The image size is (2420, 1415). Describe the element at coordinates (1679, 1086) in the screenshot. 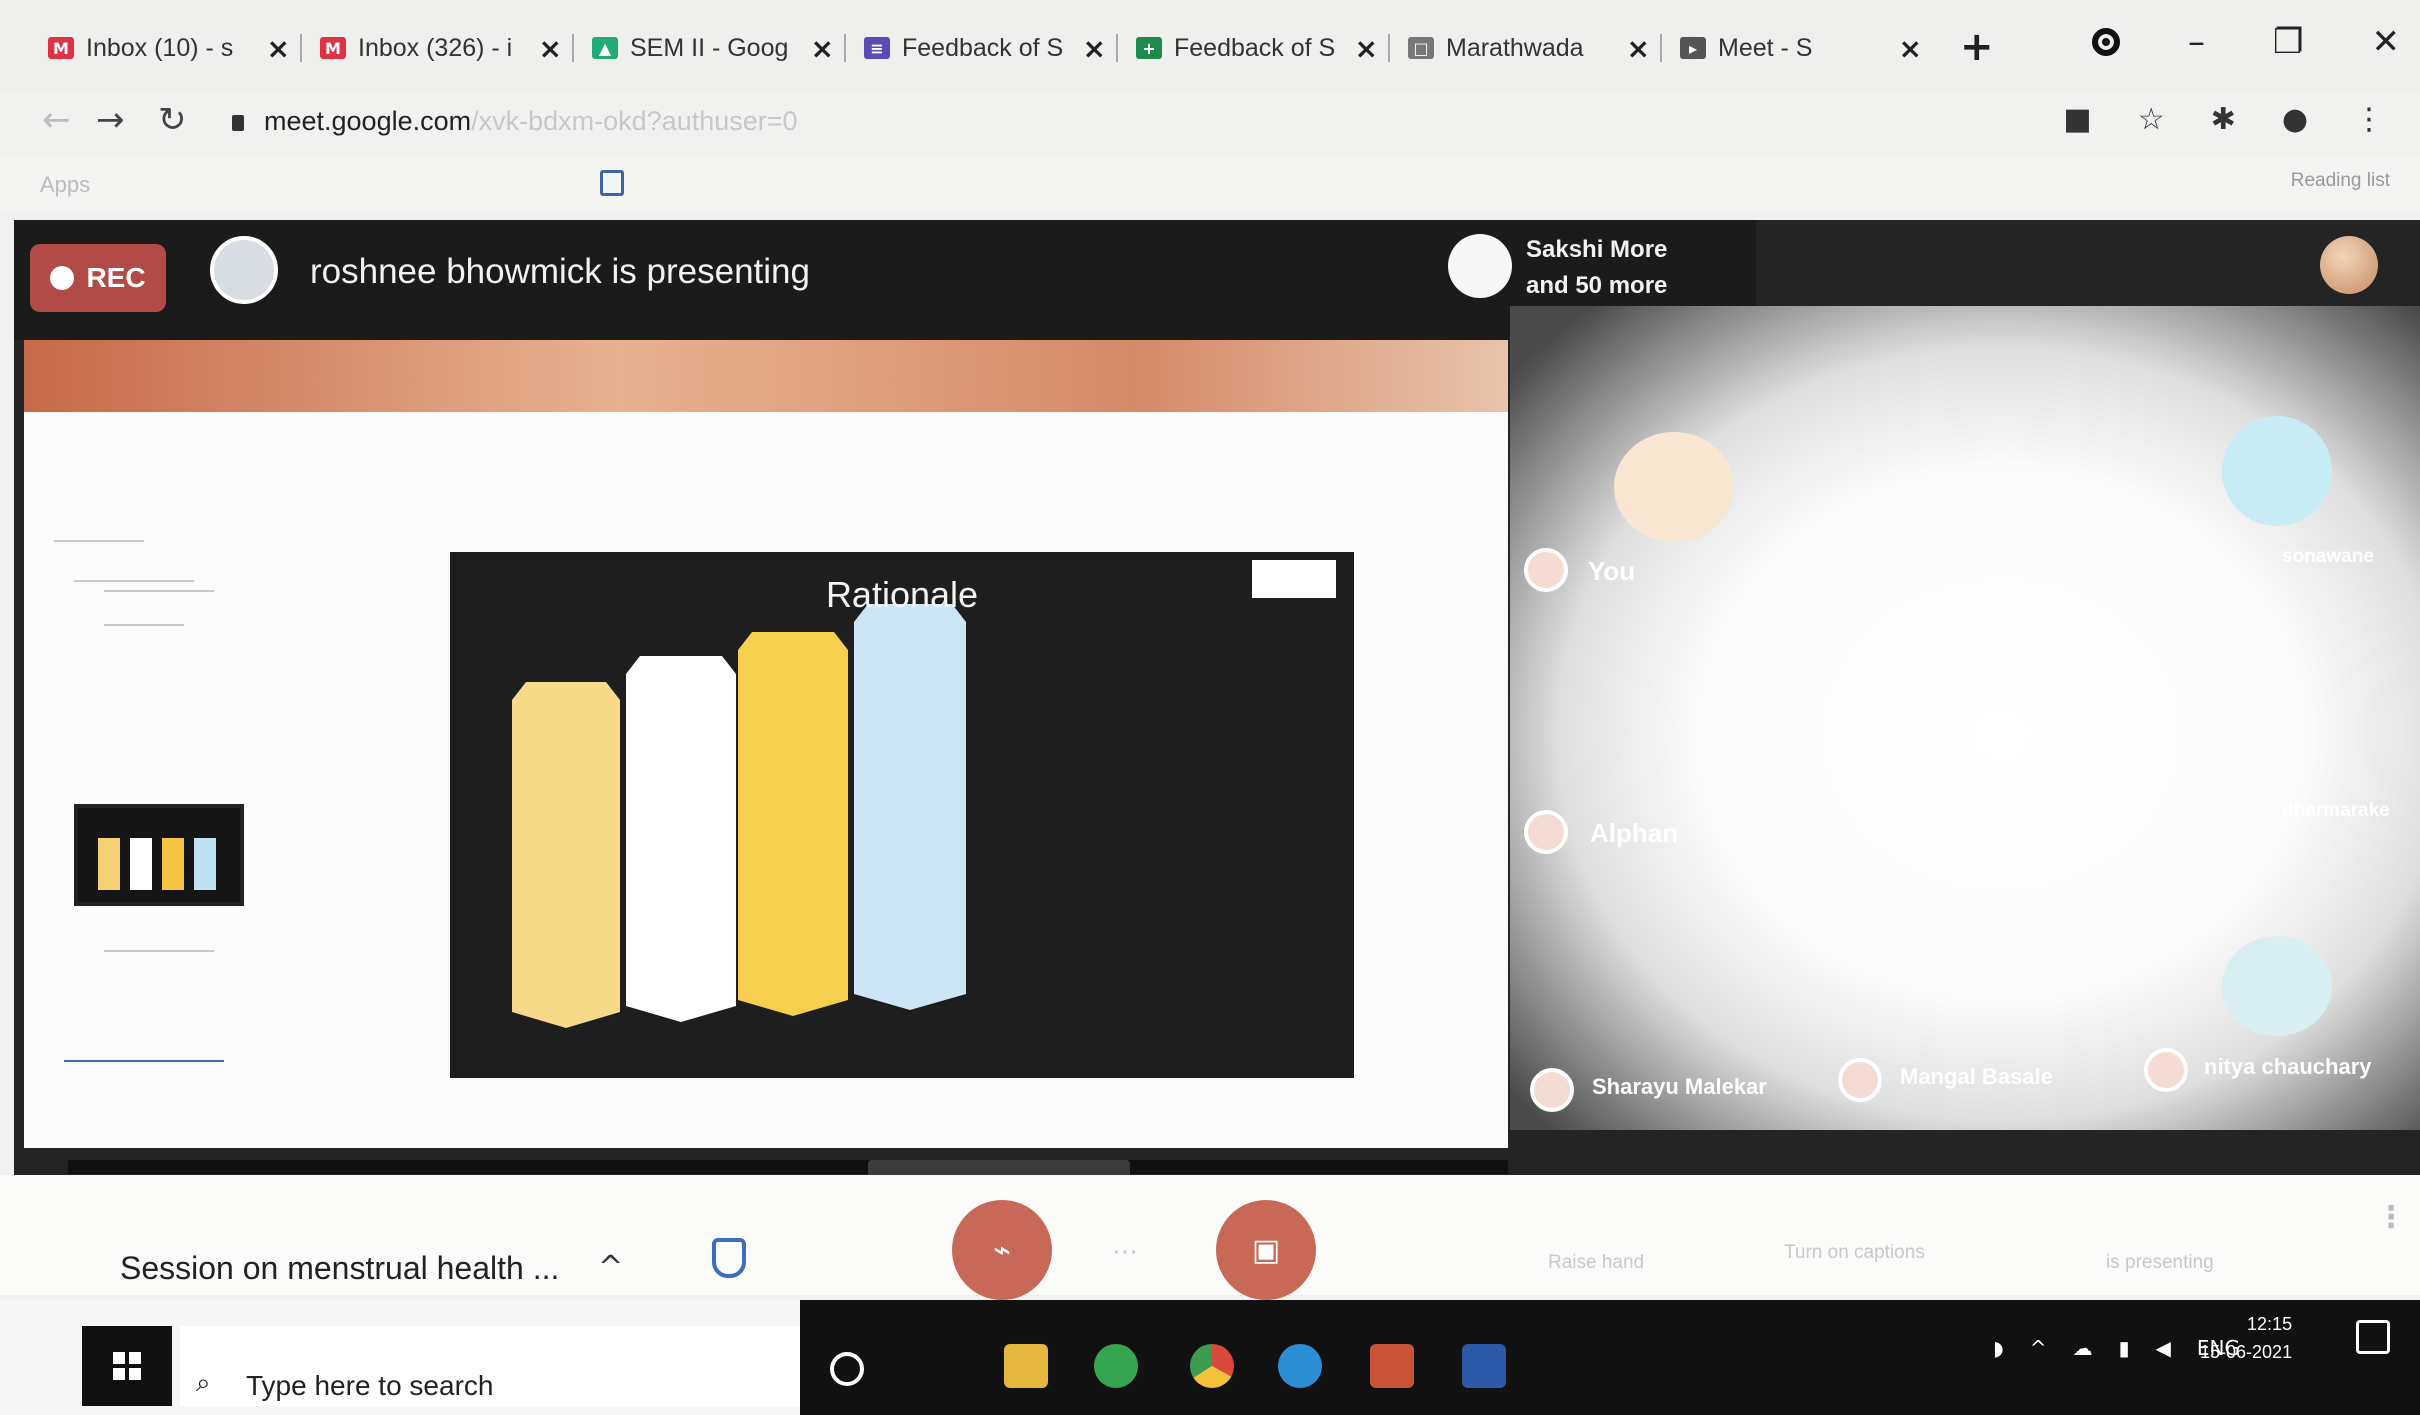

I see `participant-name: Sharayu Malekar` at that location.